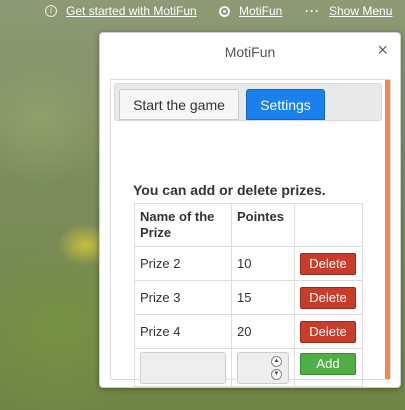  I want to click on table-row: Prize 2 10 Delete, so click(248, 263).